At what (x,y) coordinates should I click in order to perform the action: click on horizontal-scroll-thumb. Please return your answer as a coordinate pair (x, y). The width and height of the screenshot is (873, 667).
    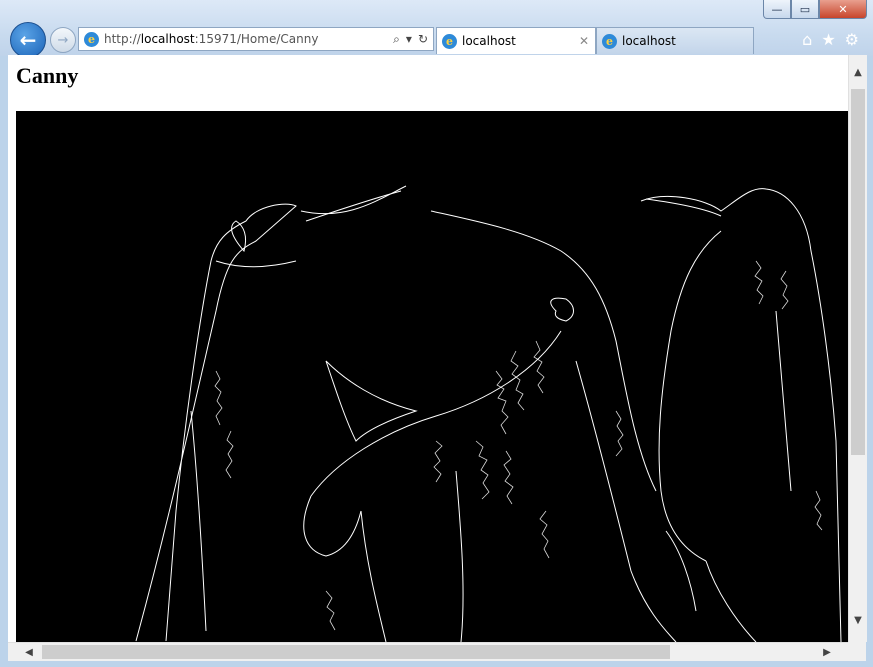
    Looking at the image, I should click on (356, 652).